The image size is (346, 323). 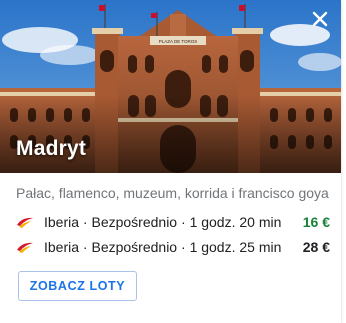 I want to click on flight-duration: 1 godz. 20 min, so click(x=235, y=222).